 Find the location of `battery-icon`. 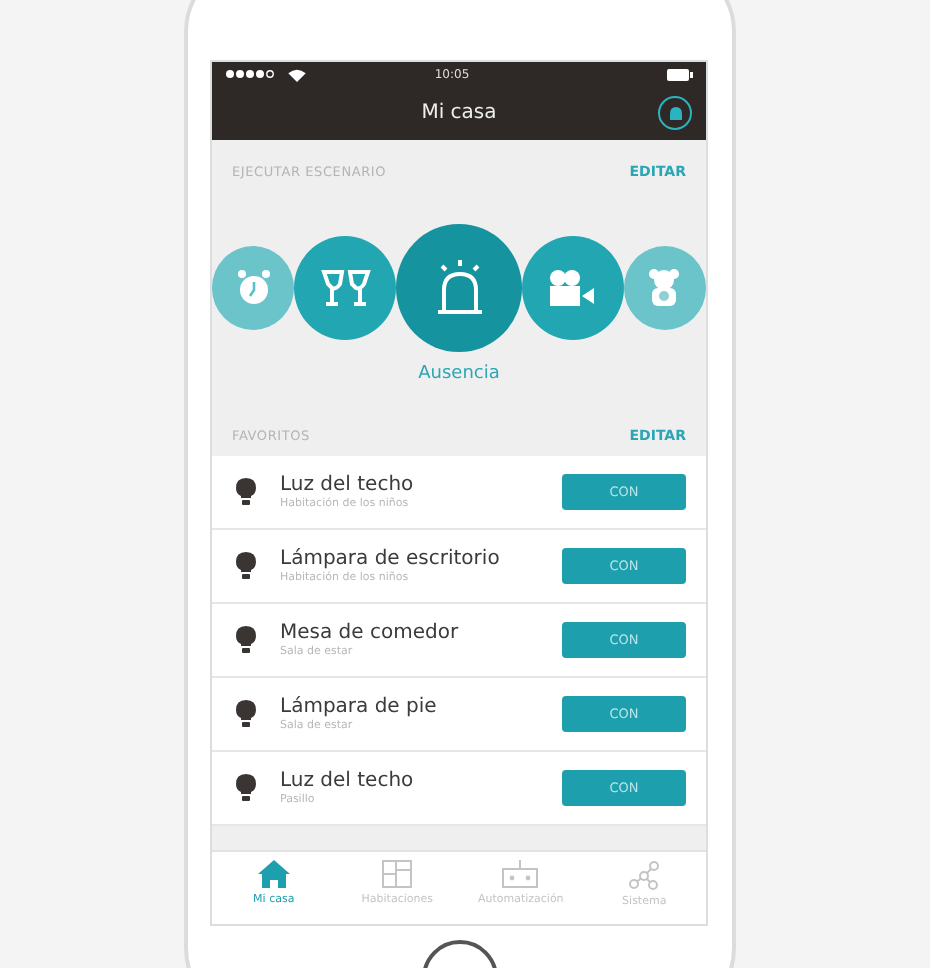

battery-icon is located at coordinates (680, 74).